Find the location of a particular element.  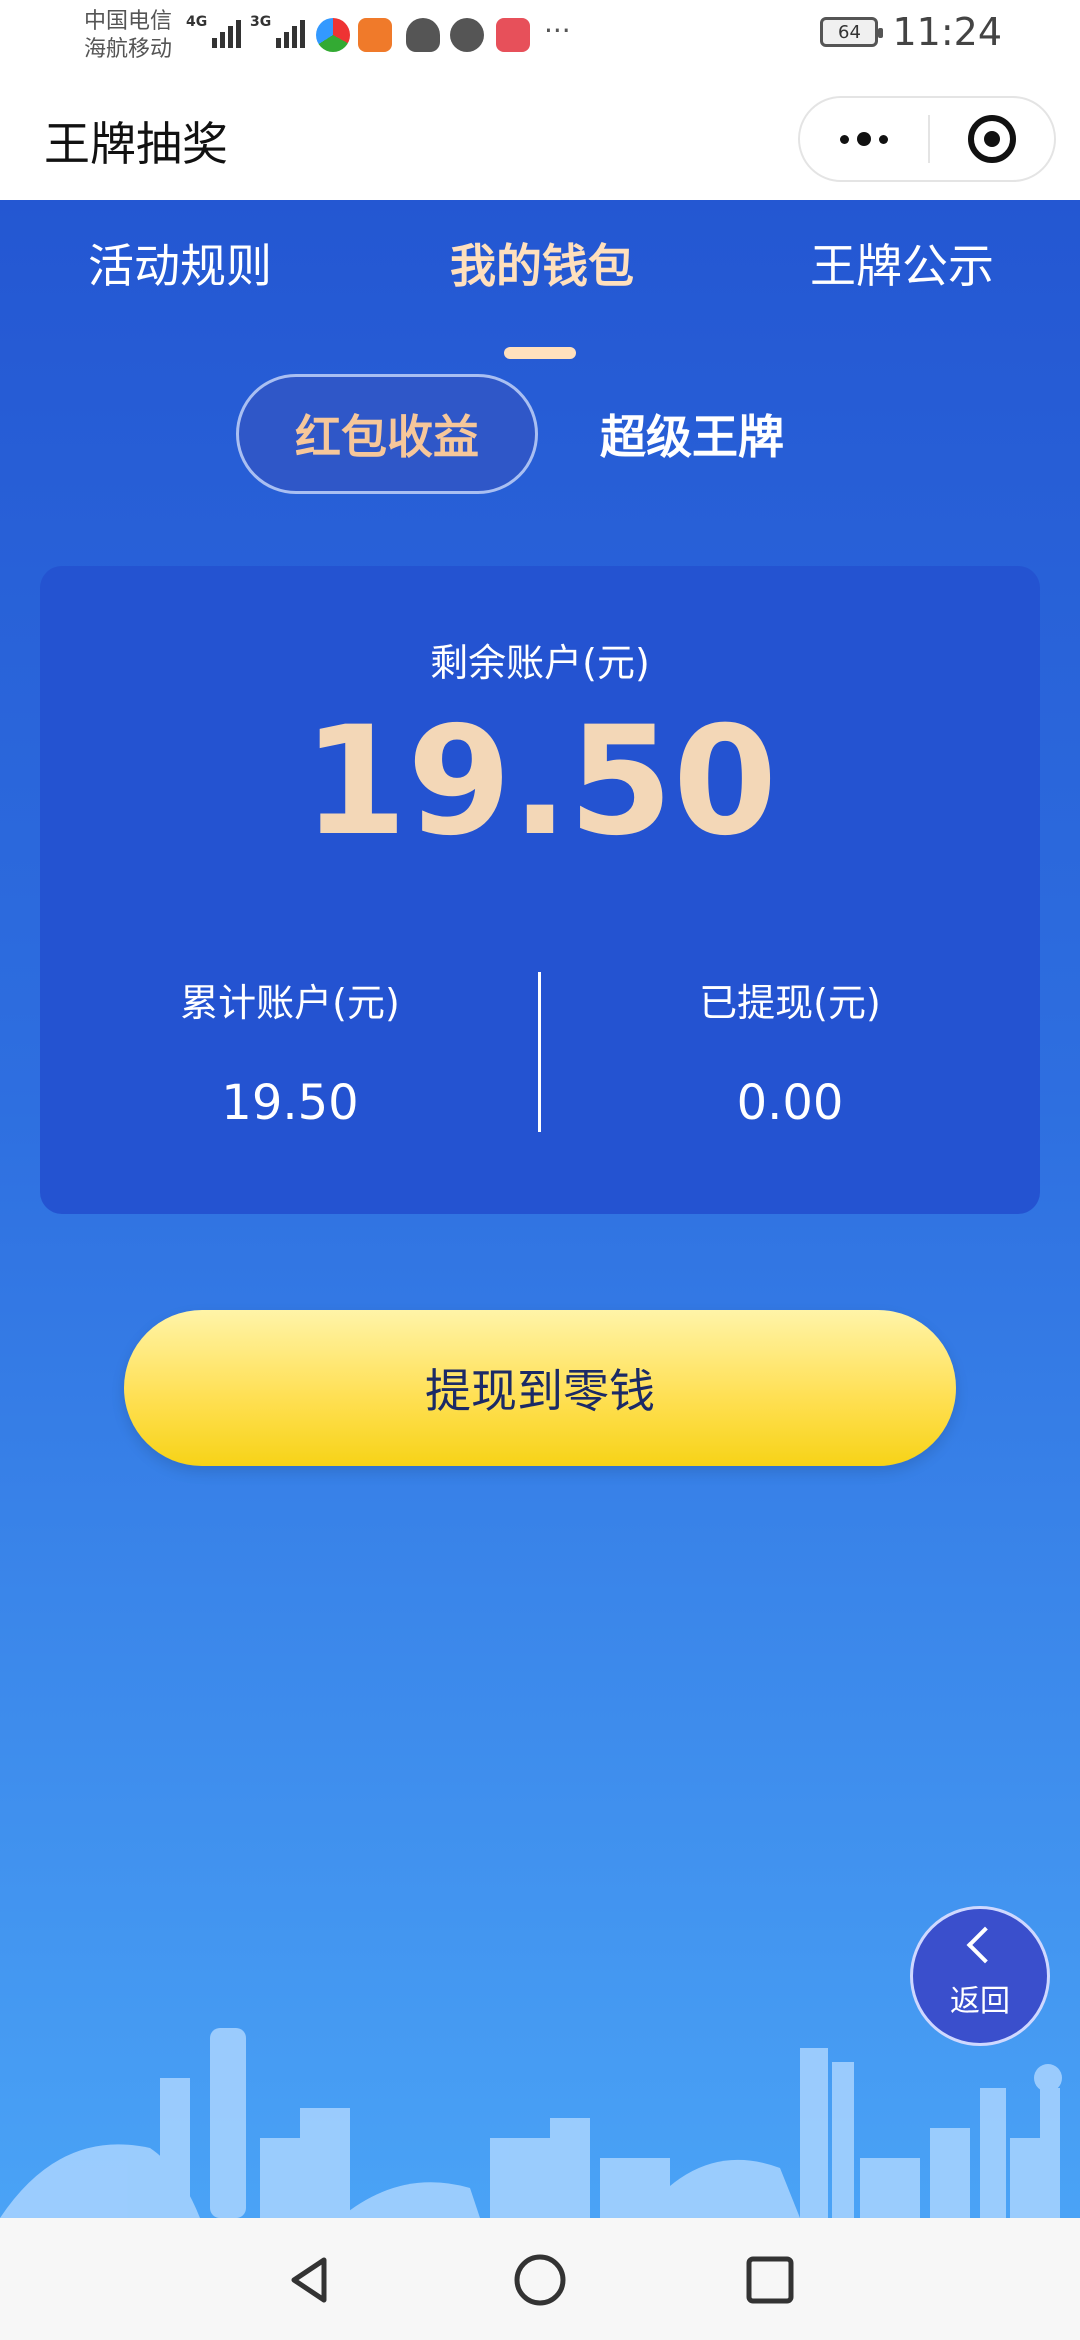

back-label: 返回 is located at coordinates (980, 2001).